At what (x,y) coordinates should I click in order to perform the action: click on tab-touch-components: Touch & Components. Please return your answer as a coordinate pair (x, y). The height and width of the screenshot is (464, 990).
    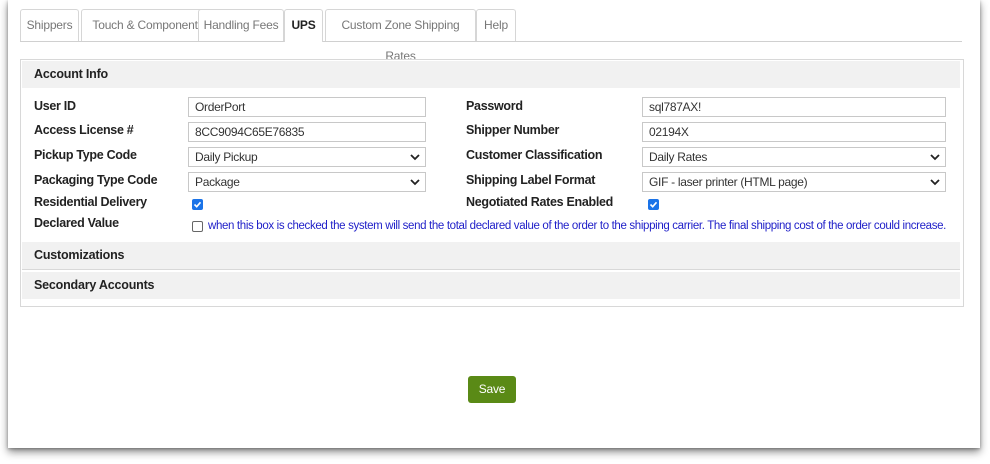
    Looking at the image, I should click on (148, 25).